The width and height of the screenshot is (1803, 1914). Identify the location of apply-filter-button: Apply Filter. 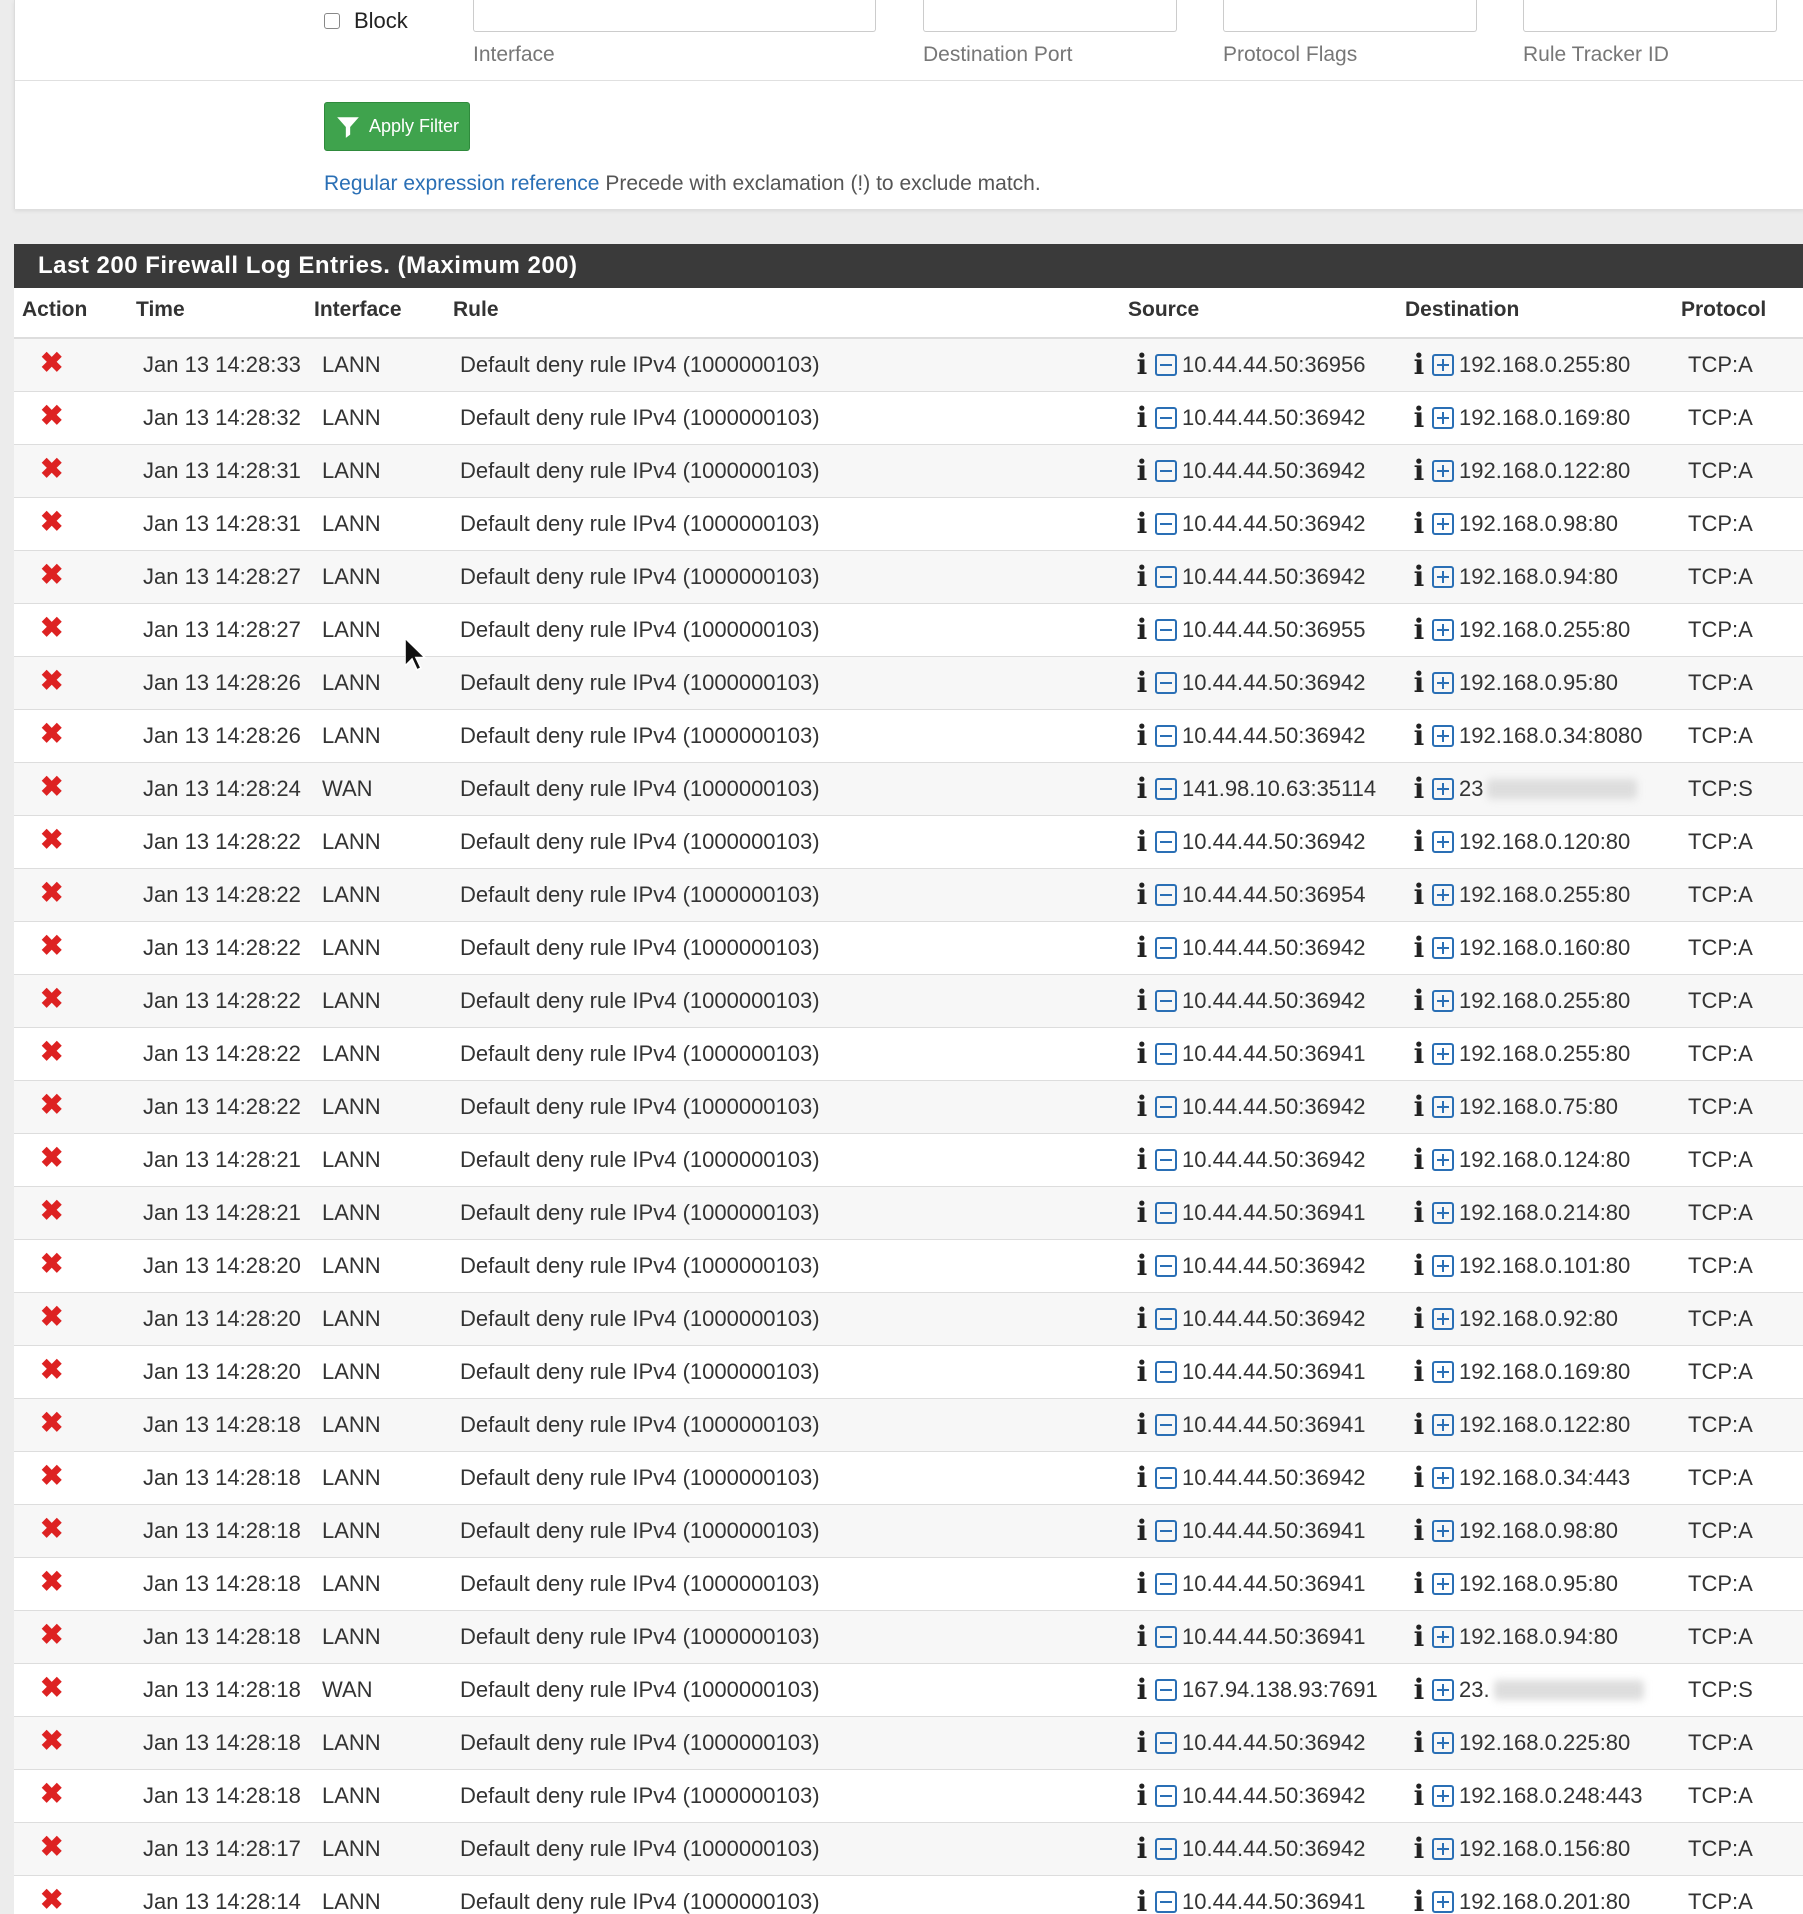
(397, 126).